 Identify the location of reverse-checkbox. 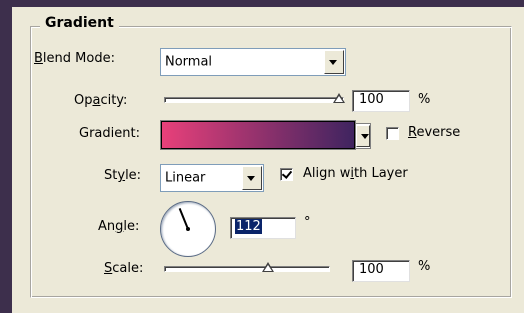
(392, 133).